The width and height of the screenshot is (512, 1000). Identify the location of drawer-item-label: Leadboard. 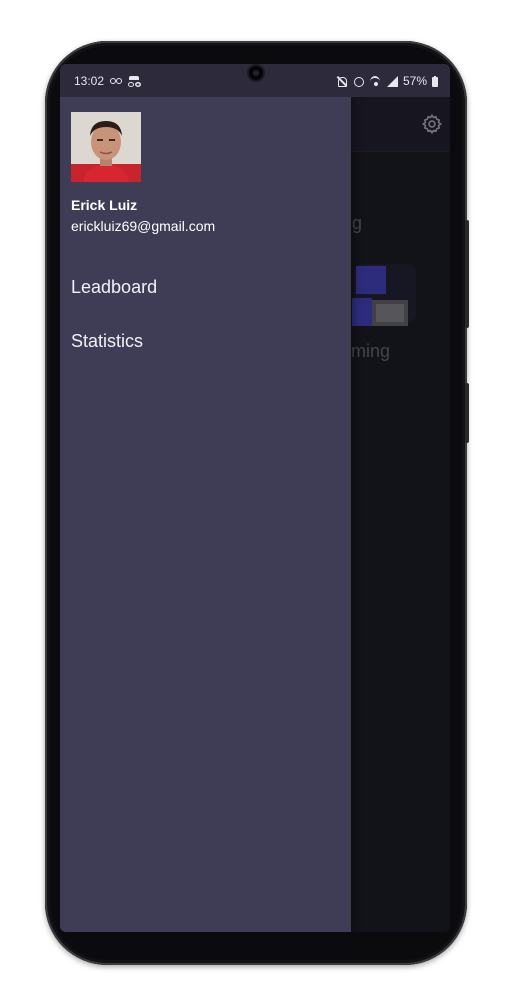
(114, 286).